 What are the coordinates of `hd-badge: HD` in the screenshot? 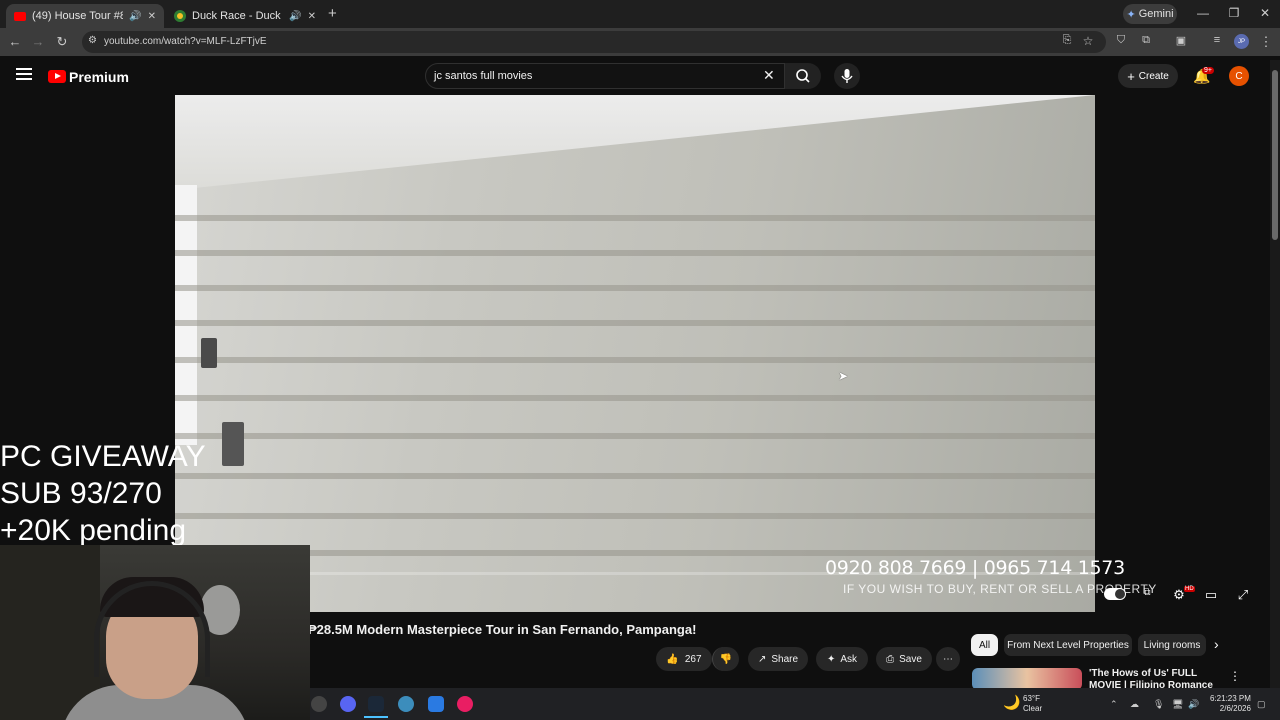 It's located at (1189, 589).